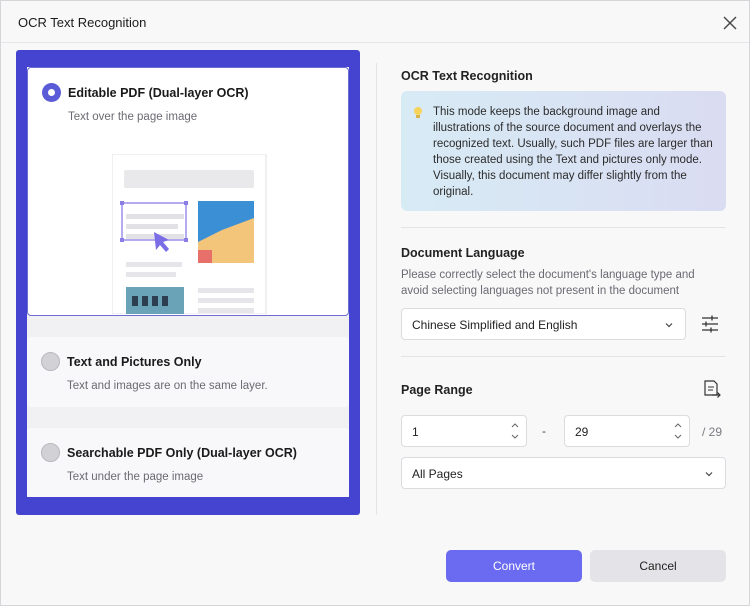  What do you see at coordinates (582, 432) in the screenshot?
I see `page-to-value: 29` at bounding box center [582, 432].